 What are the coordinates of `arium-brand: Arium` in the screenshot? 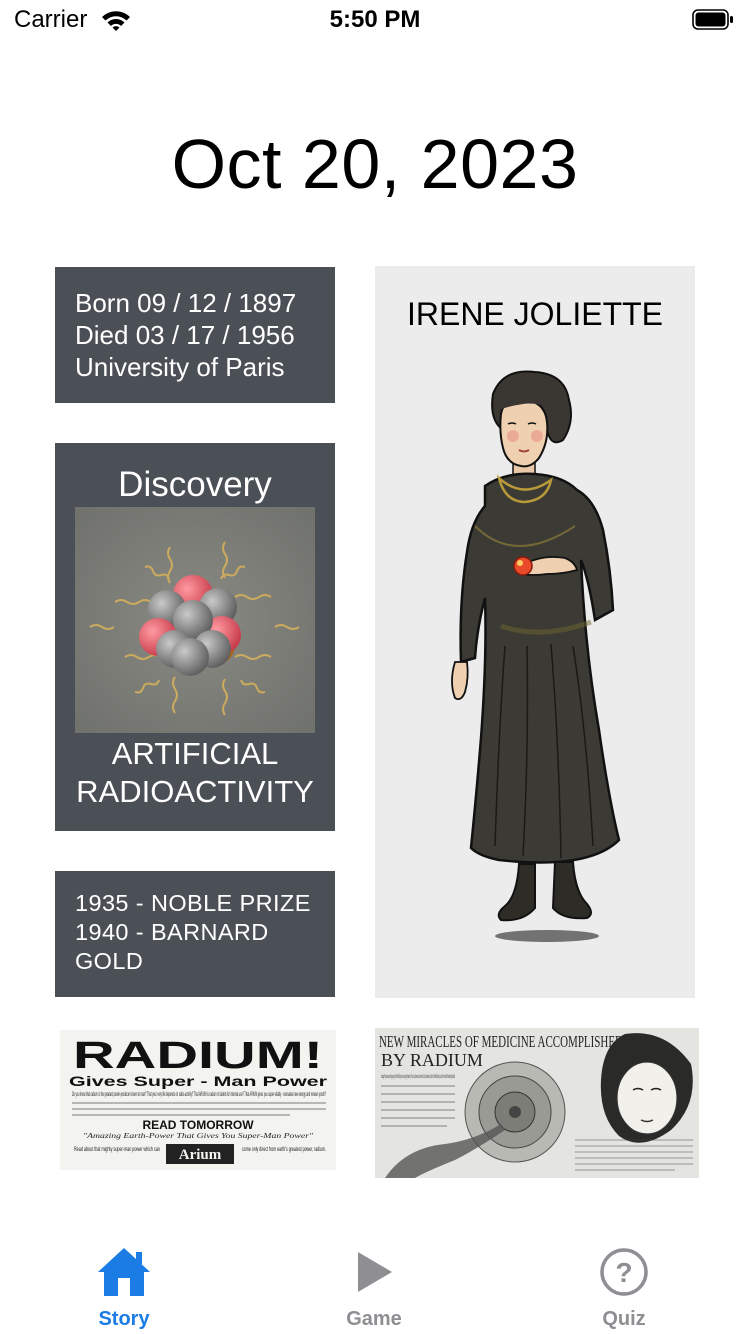 It's located at (200, 1155).